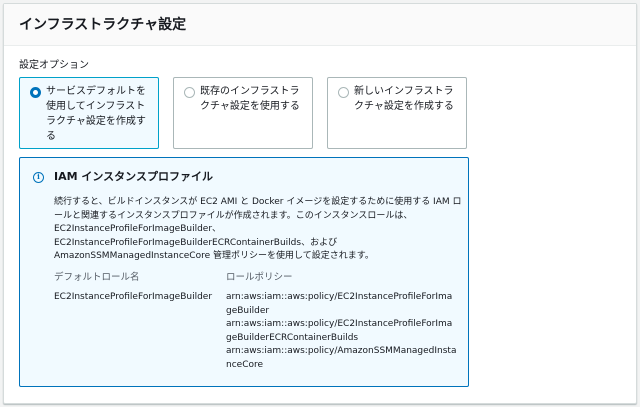 This screenshot has width=640, height=407. Describe the element at coordinates (97, 277) in the screenshot. I see `default-role-header: デフォルトロール名` at that location.